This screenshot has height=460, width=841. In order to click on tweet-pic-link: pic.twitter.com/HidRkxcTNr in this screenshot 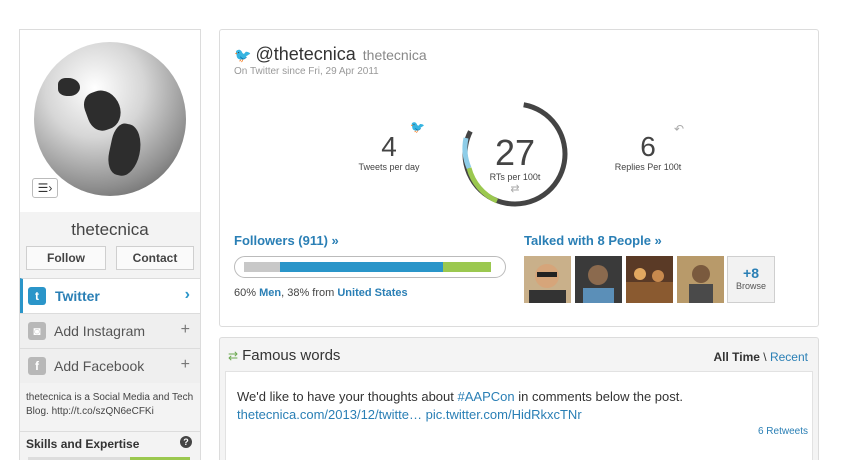, I will do `click(504, 414)`.